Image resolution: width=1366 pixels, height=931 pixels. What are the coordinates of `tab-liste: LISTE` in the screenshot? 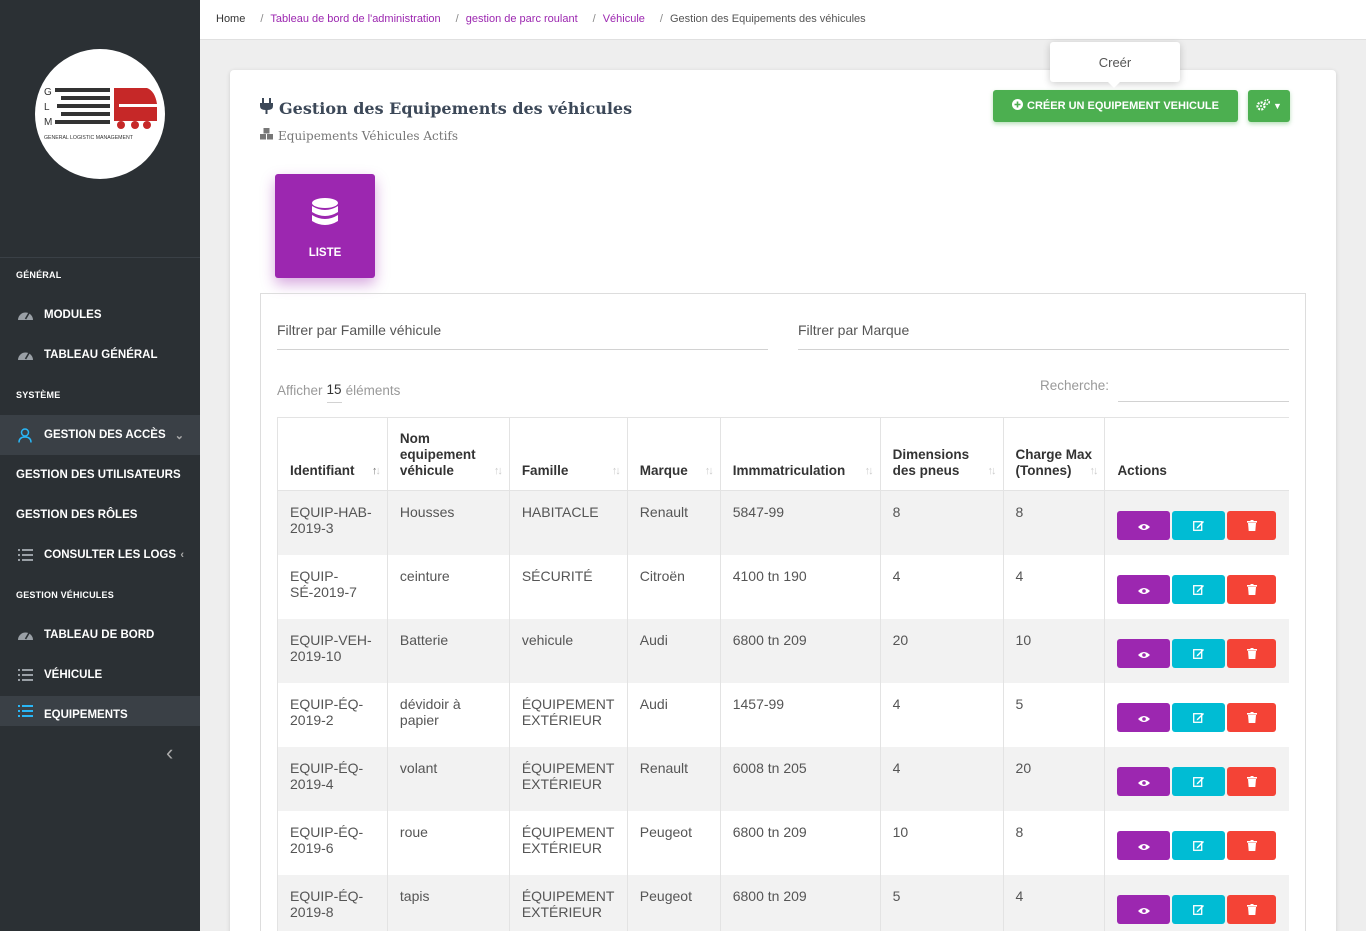 It's located at (325, 226).